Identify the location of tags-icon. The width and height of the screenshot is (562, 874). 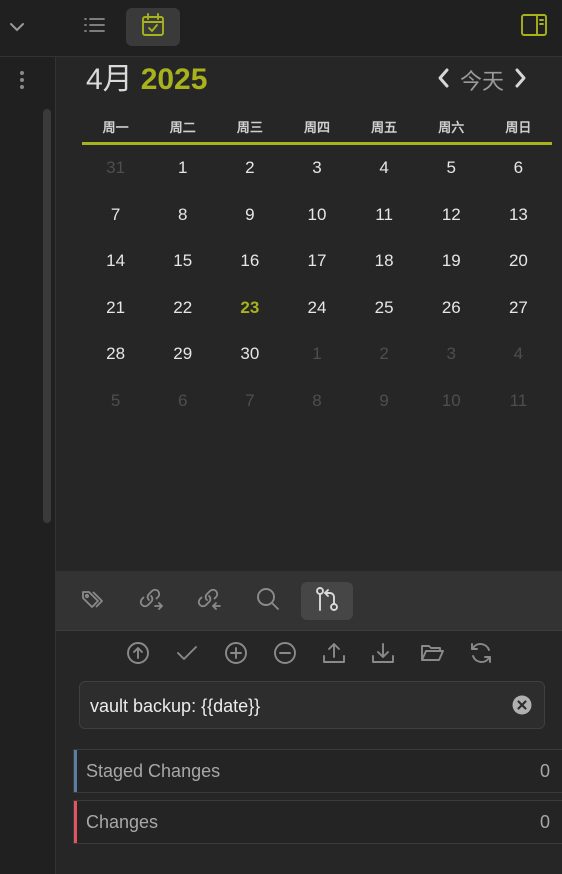
(94, 601).